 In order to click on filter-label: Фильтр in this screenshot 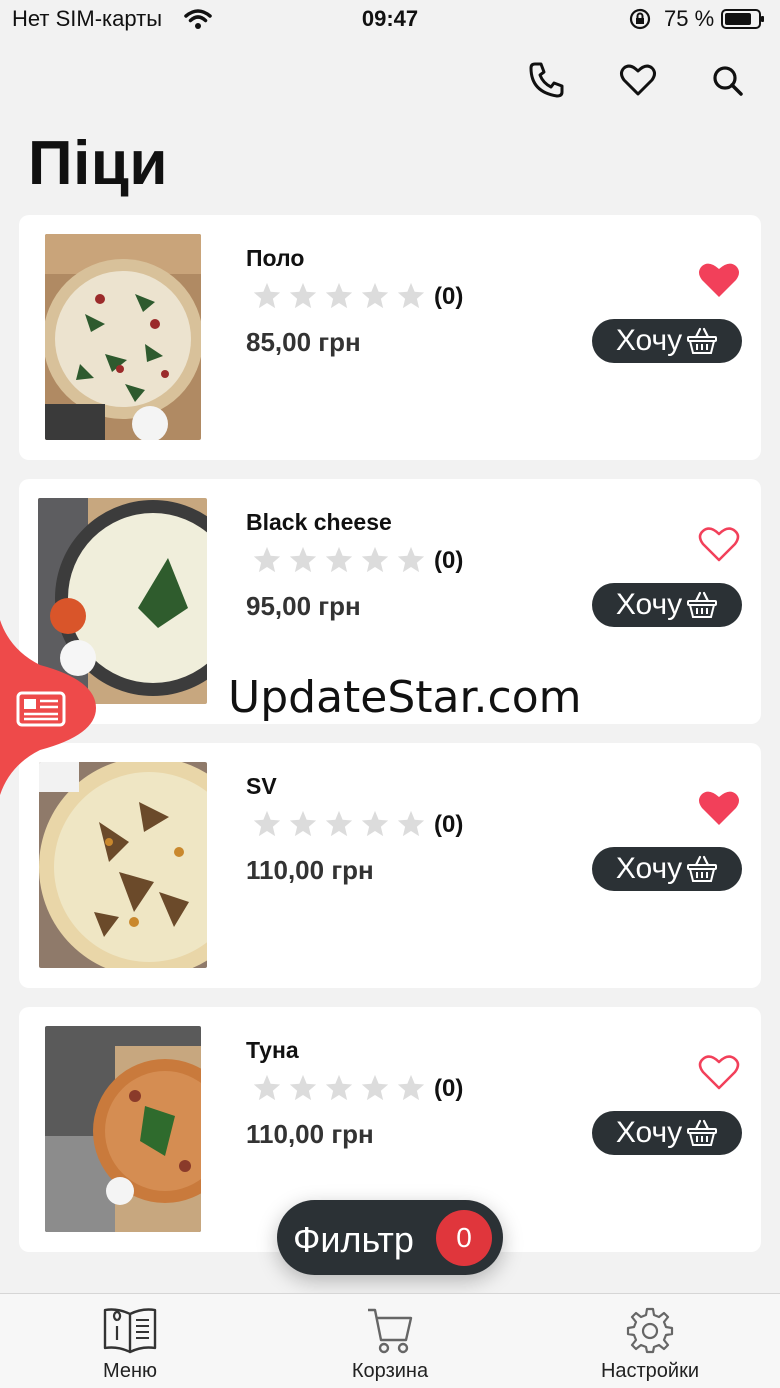, I will do `click(353, 1239)`.